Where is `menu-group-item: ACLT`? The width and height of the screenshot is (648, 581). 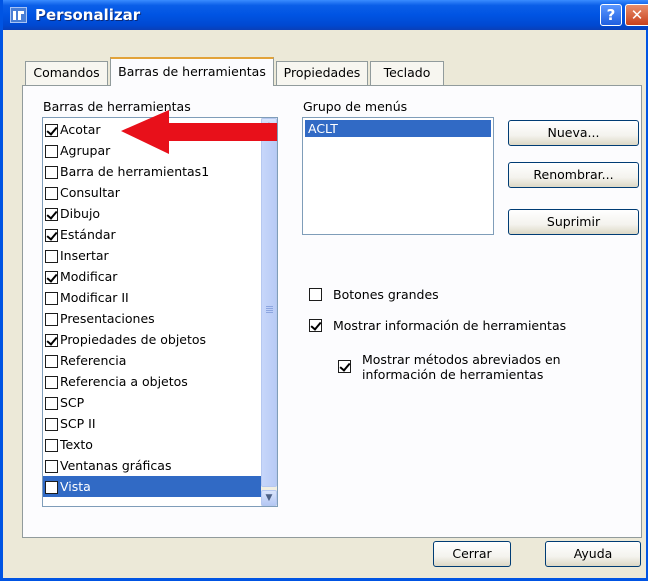
menu-group-item: ACLT is located at coordinates (398, 128).